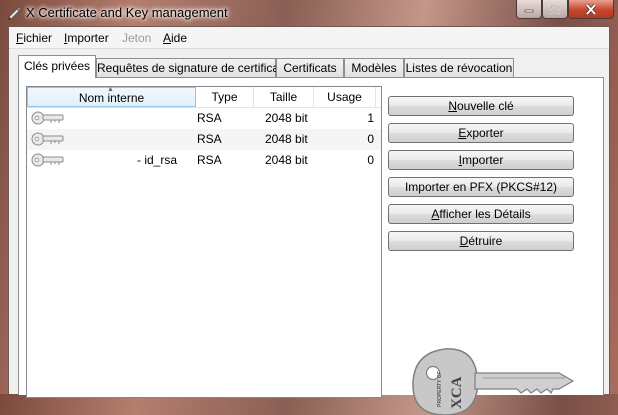 The image size is (618, 415). What do you see at coordinates (179, 38) in the screenshot?
I see `menu-aide-label: ide` at bounding box center [179, 38].